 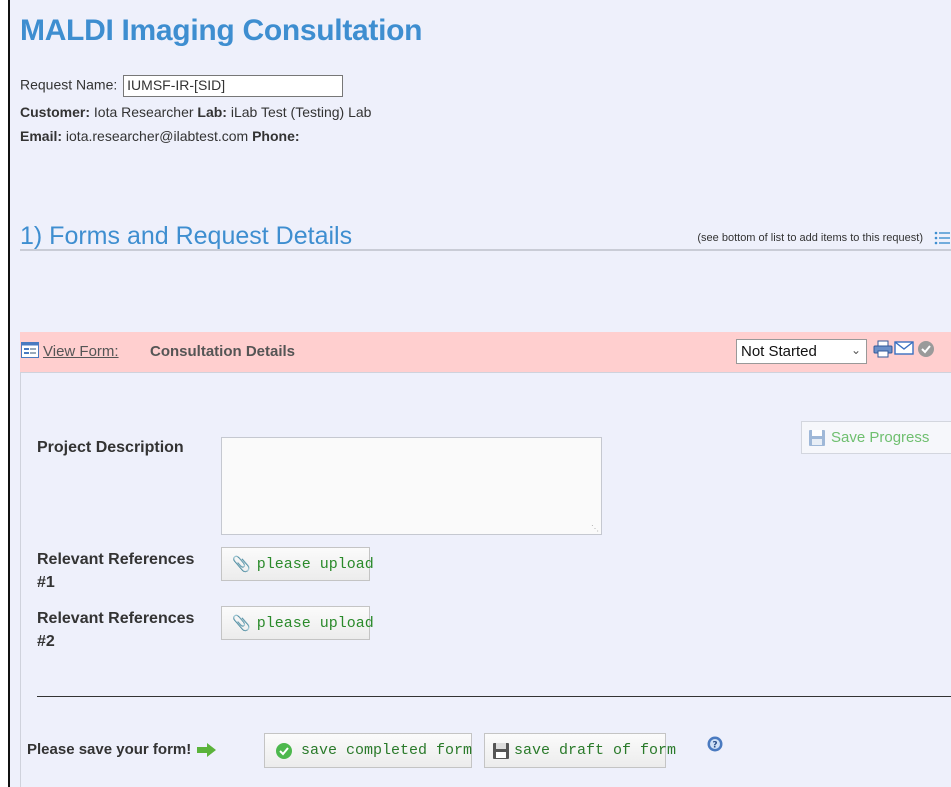 I want to click on upload-references-1-button: 📎 please upload, so click(x=297, y=564).